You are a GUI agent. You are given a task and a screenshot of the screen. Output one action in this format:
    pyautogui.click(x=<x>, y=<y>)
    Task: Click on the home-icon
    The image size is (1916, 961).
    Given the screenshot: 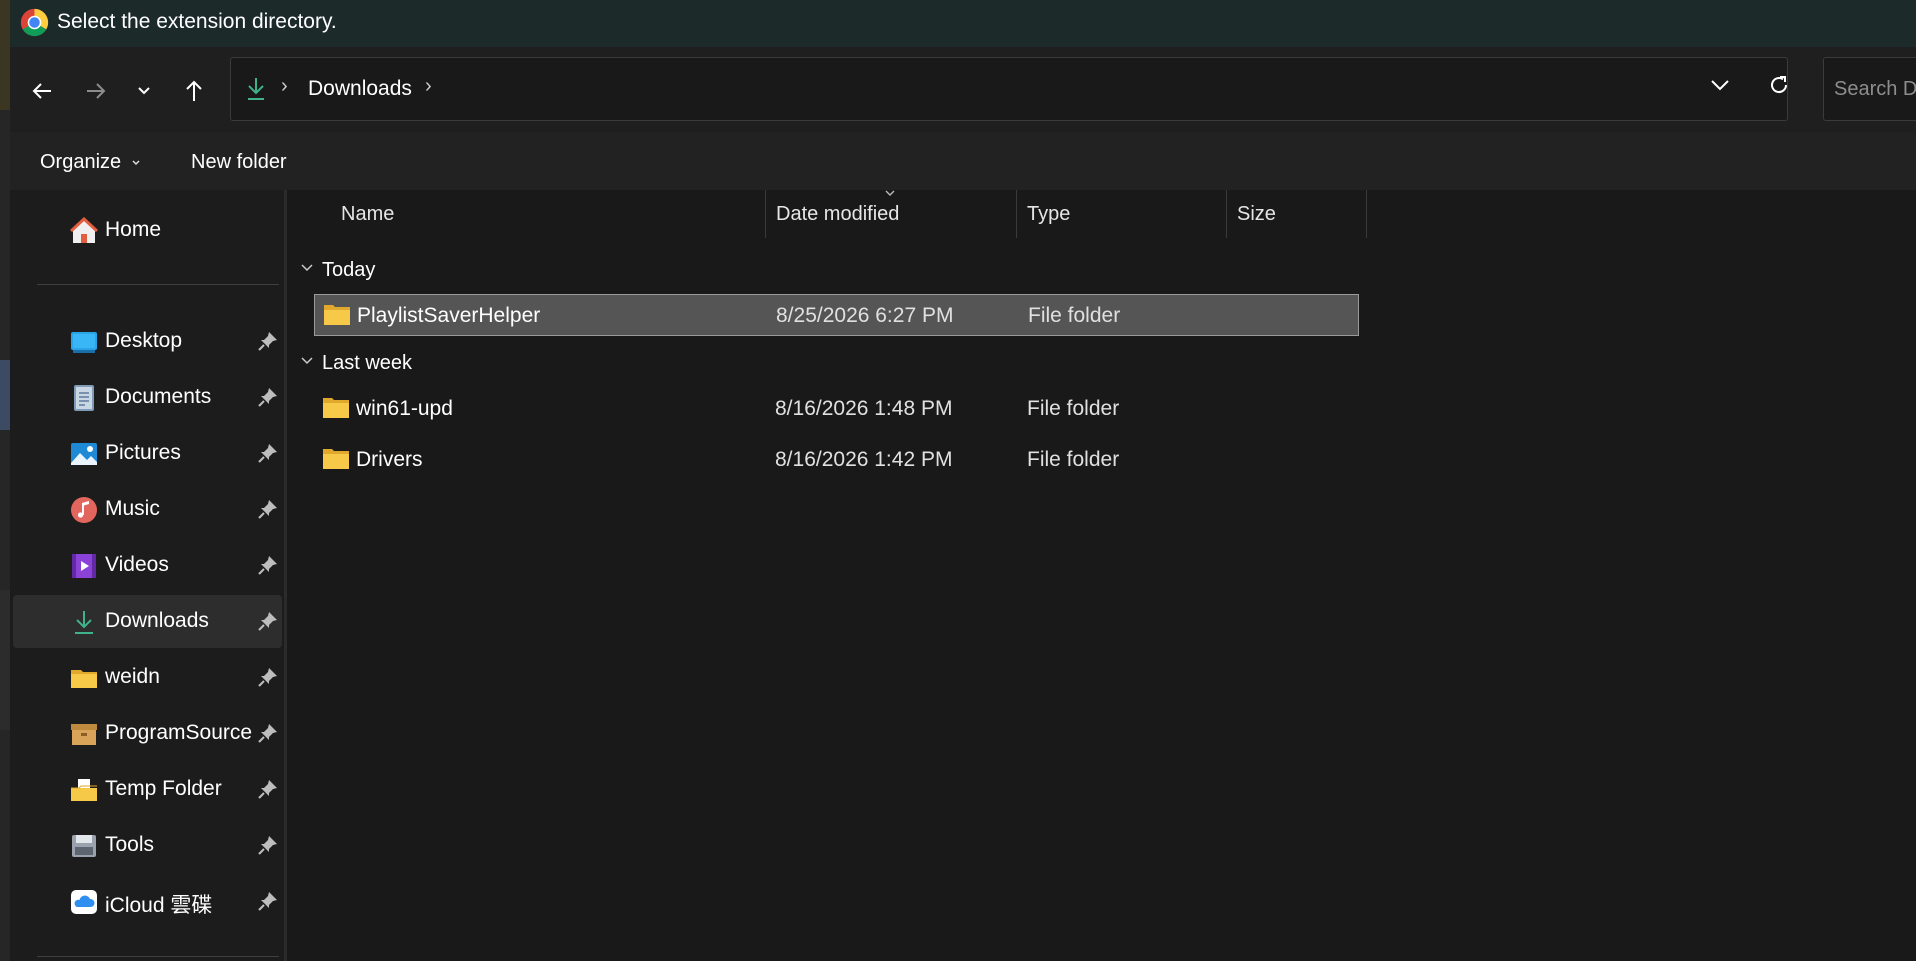 What is the action you would take?
    pyautogui.click(x=84, y=230)
    